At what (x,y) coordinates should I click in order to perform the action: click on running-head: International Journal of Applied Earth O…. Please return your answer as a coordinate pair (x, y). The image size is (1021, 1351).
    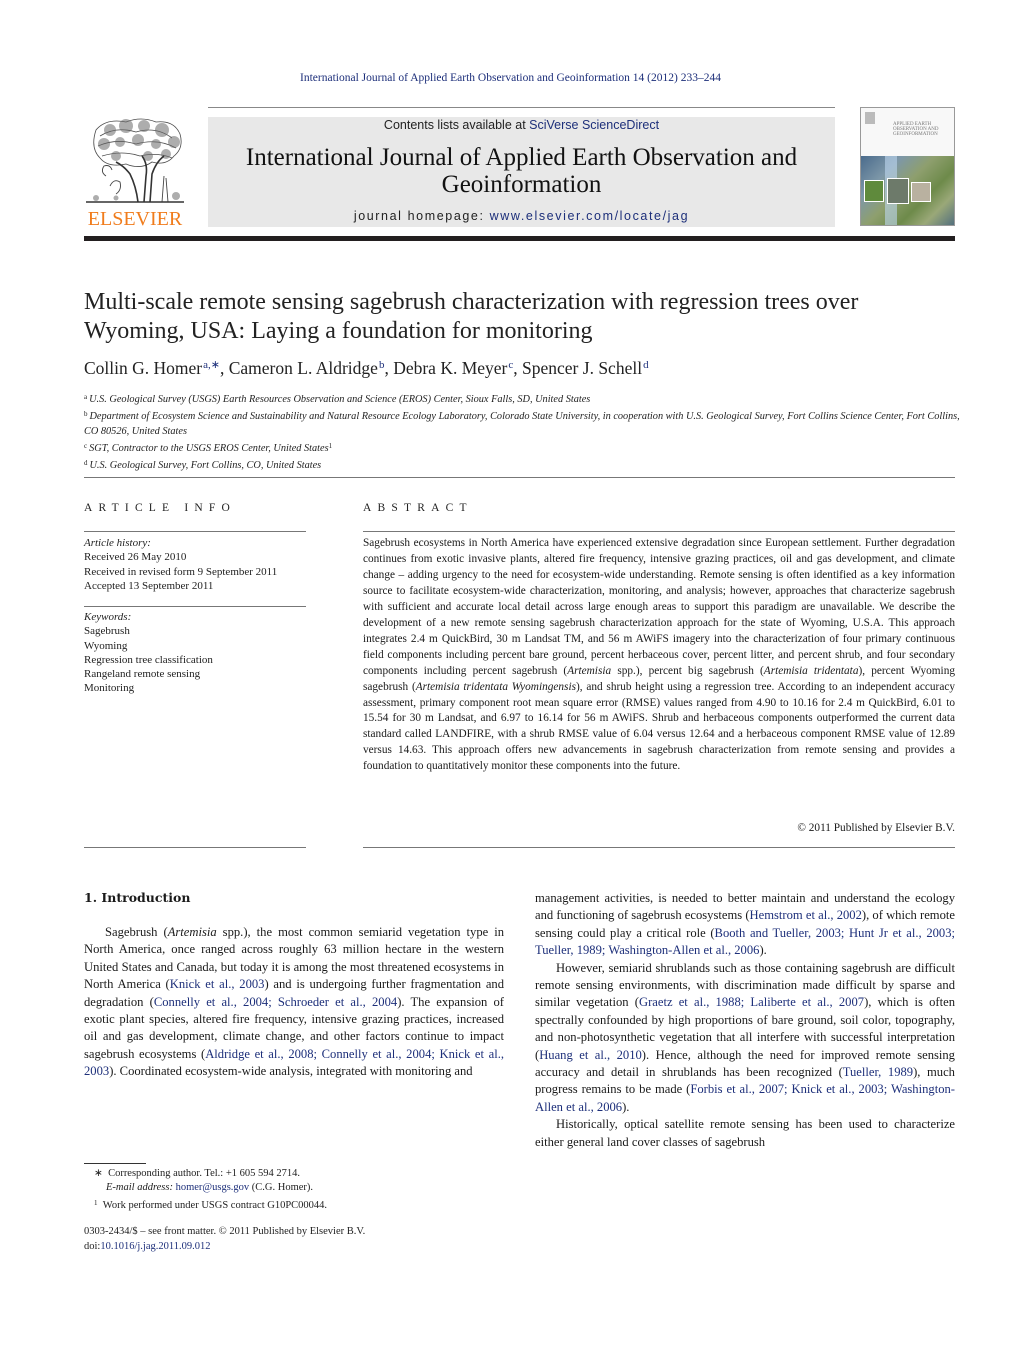
    Looking at the image, I should click on (510, 78).